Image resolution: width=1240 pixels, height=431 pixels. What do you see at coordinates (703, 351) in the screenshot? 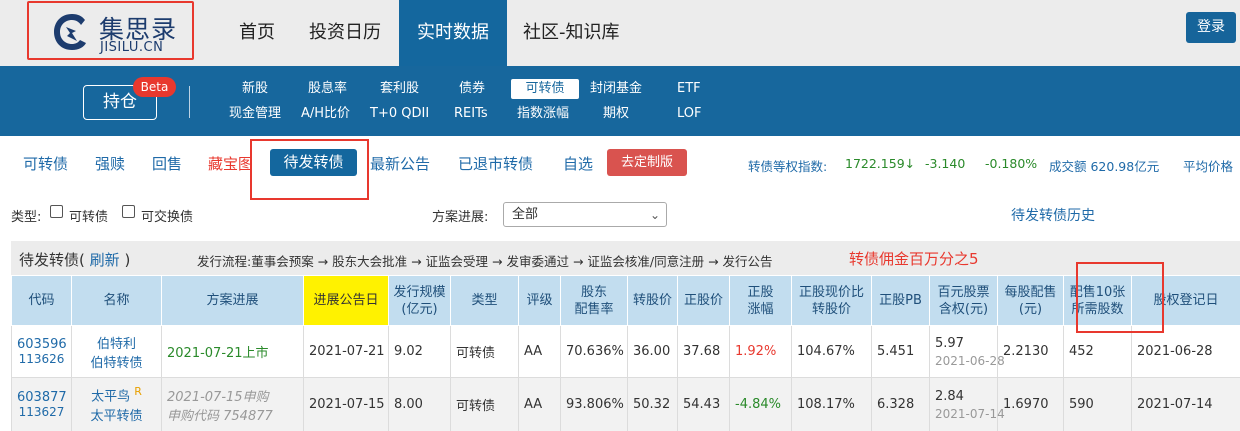
I see `cell-stock-price: 37.68` at bounding box center [703, 351].